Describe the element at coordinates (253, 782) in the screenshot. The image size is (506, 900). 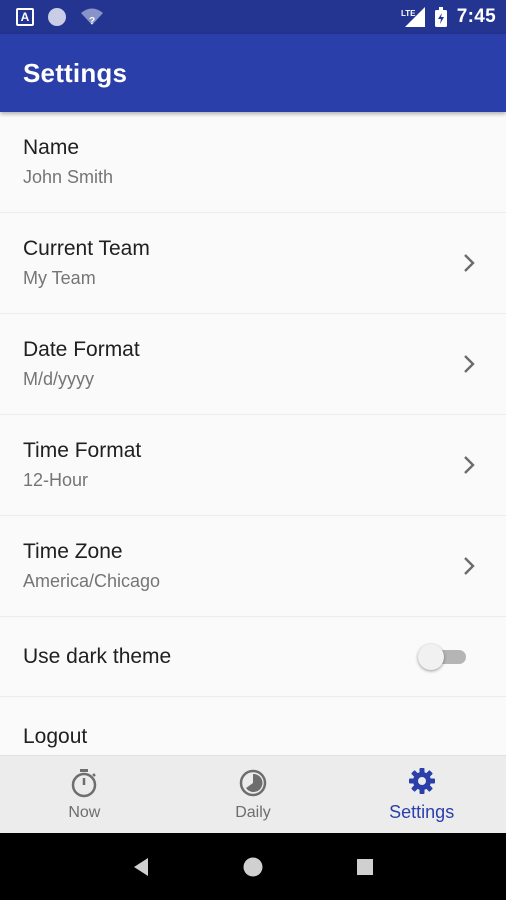
I see `clock-pie-icon` at that location.